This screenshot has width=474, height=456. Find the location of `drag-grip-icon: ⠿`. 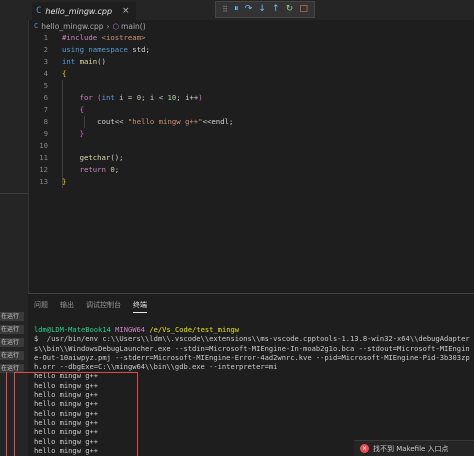

drag-grip-icon: ⠿ is located at coordinates (225, 9).